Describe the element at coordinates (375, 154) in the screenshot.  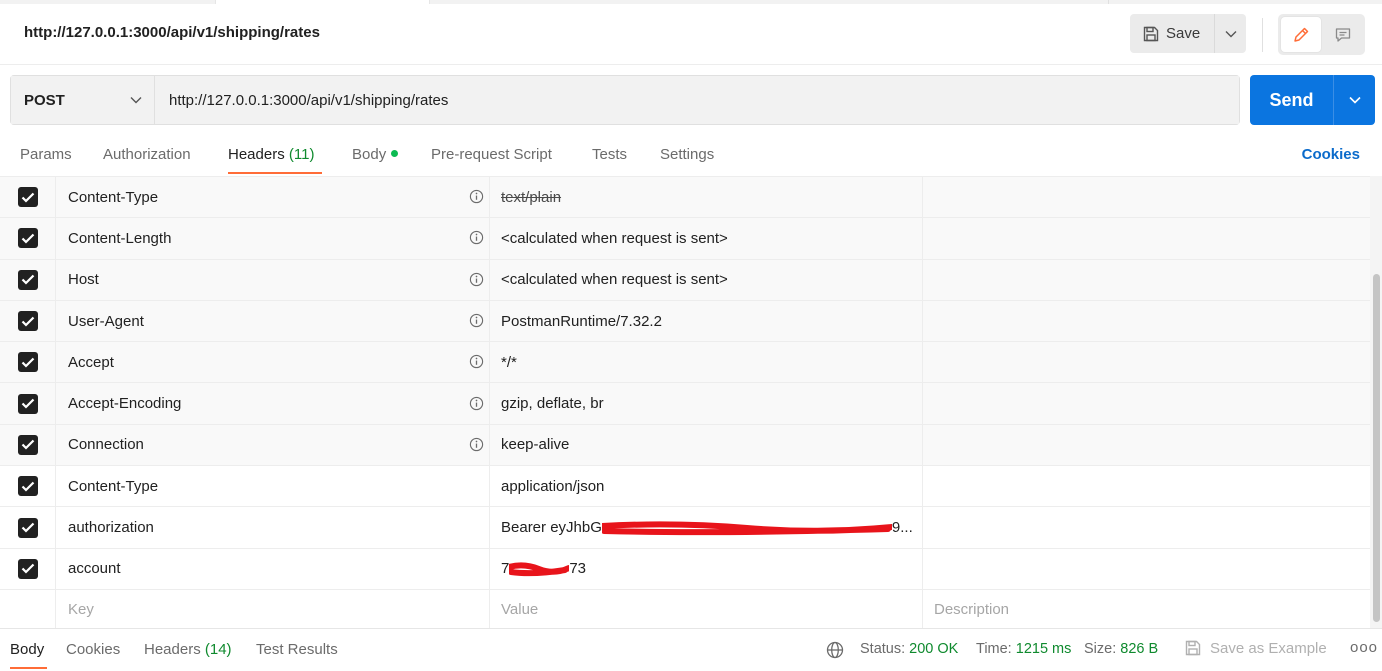
I see `tab-body: Body` at that location.